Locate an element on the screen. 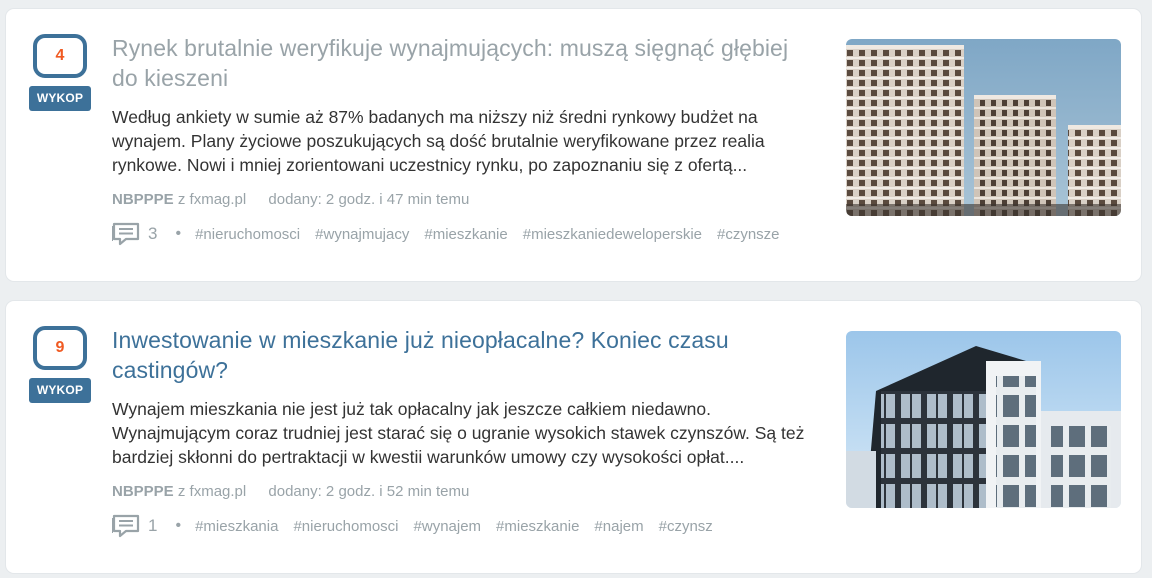 The image size is (1152, 578). vote-count: 9 is located at coordinates (60, 348).